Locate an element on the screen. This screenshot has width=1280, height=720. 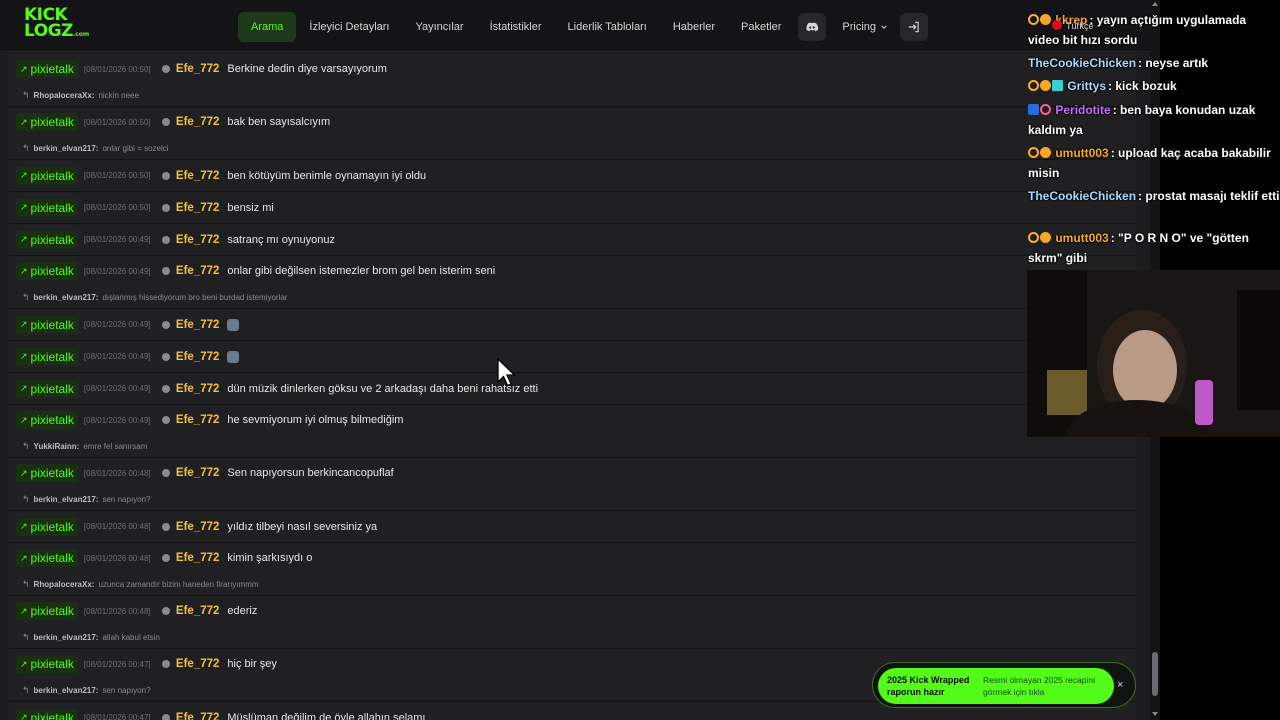
nav-item-haberler: Haberler is located at coordinates (694, 27).